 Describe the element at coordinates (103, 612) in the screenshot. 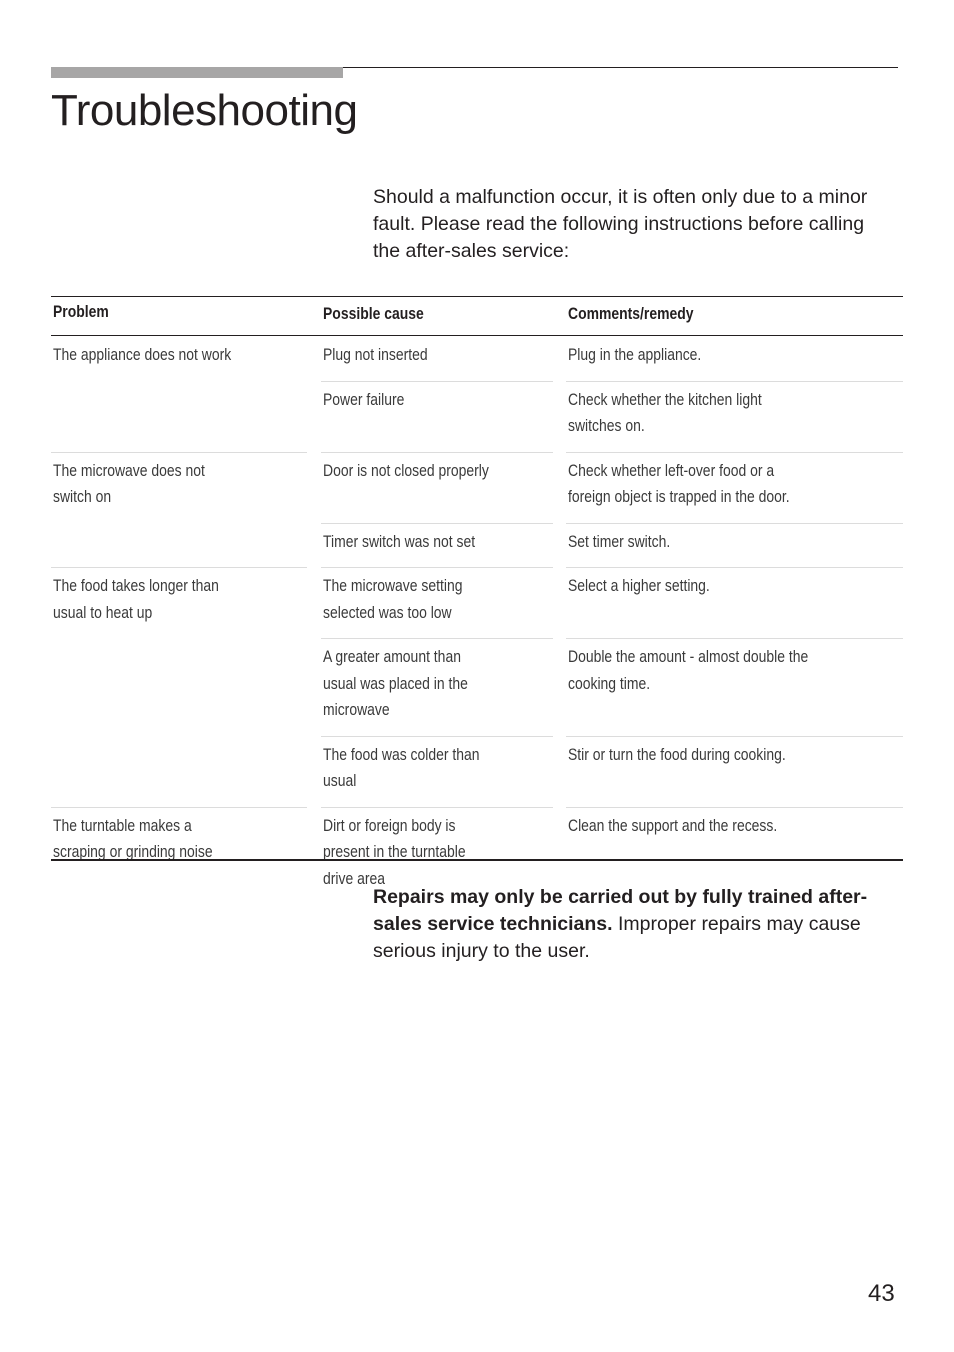

I see `problem-cell-line: usual to heat up` at that location.